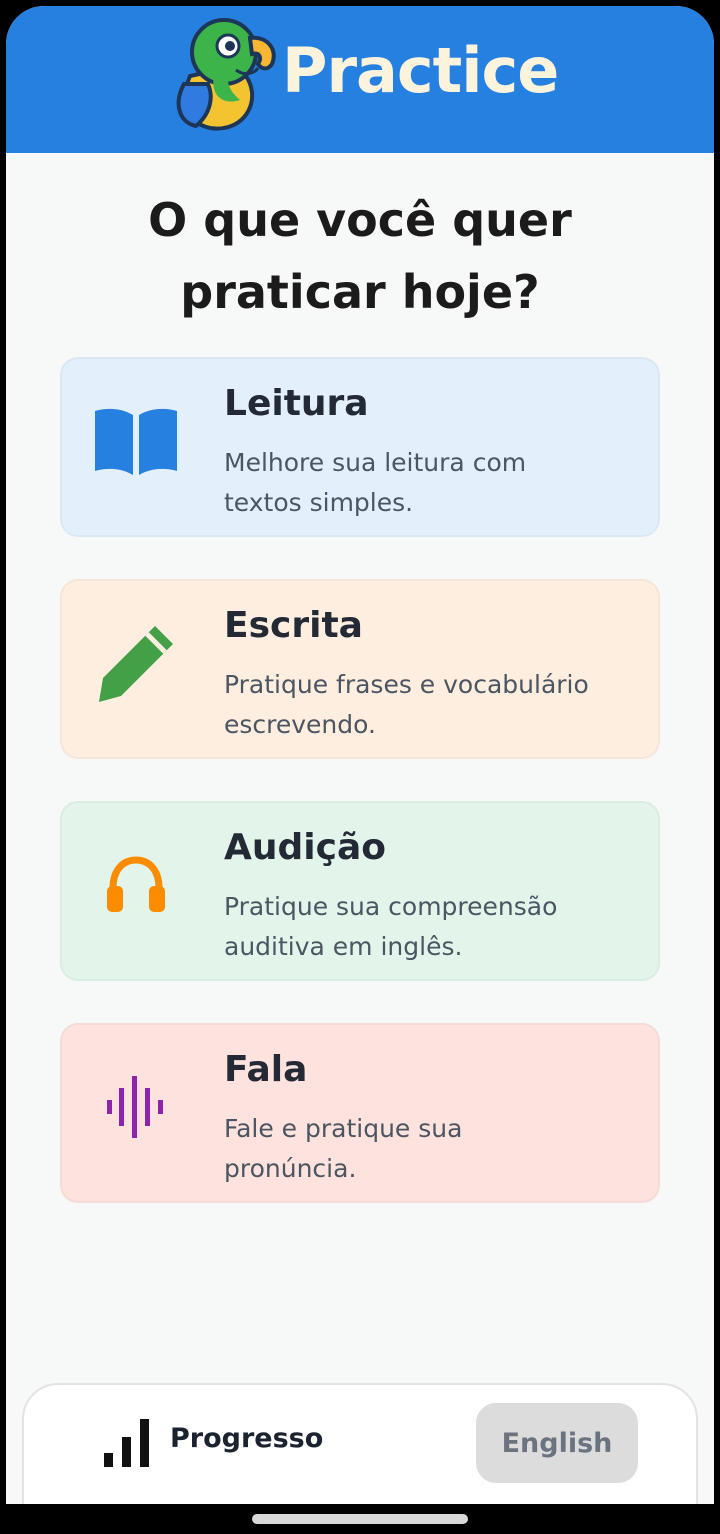  What do you see at coordinates (136, 1107) in the screenshot?
I see `soundwave-icon` at bounding box center [136, 1107].